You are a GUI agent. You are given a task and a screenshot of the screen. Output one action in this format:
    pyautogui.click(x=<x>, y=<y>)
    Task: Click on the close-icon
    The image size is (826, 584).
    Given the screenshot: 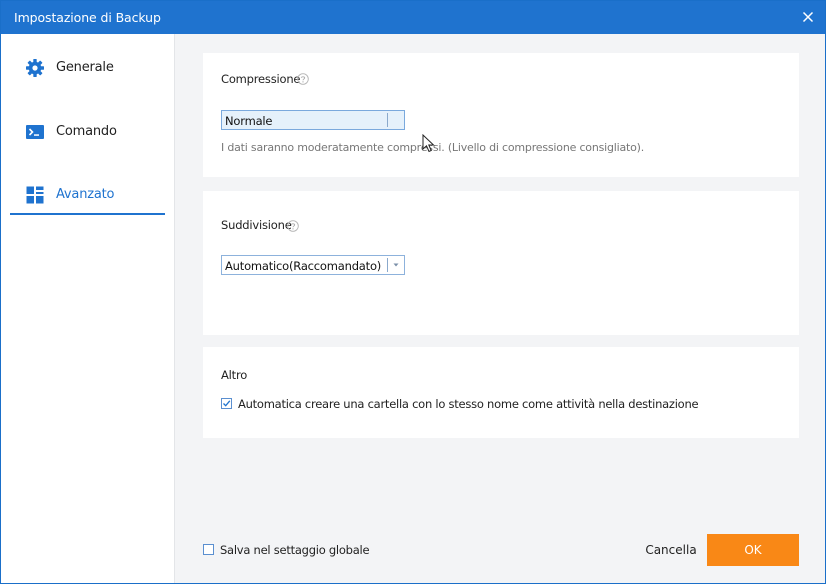 What is the action you would take?
    pyautogui.click(x=808, y=17)
    